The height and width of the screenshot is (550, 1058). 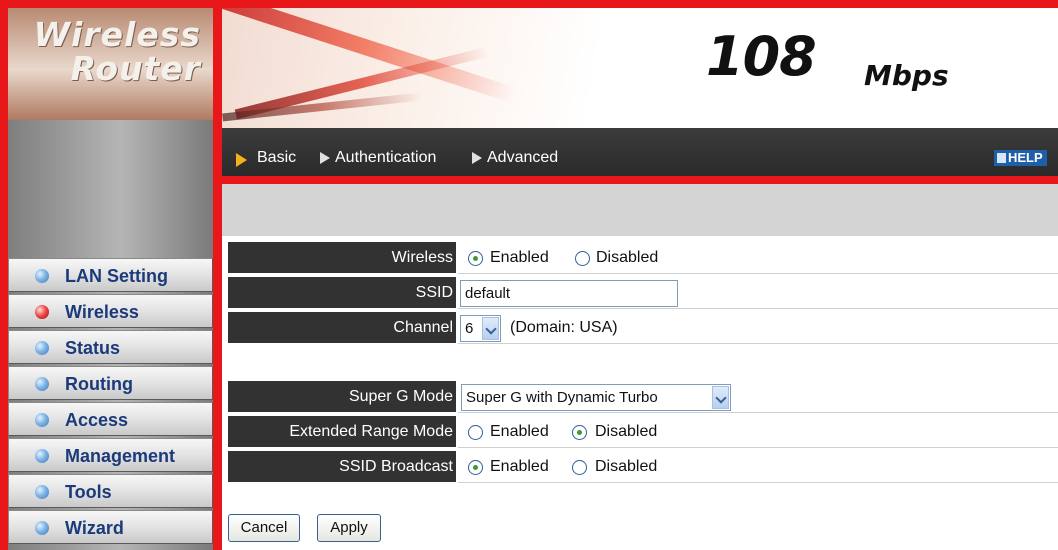 I want to click on apply-button: Apply, so click(x=349, y=528).